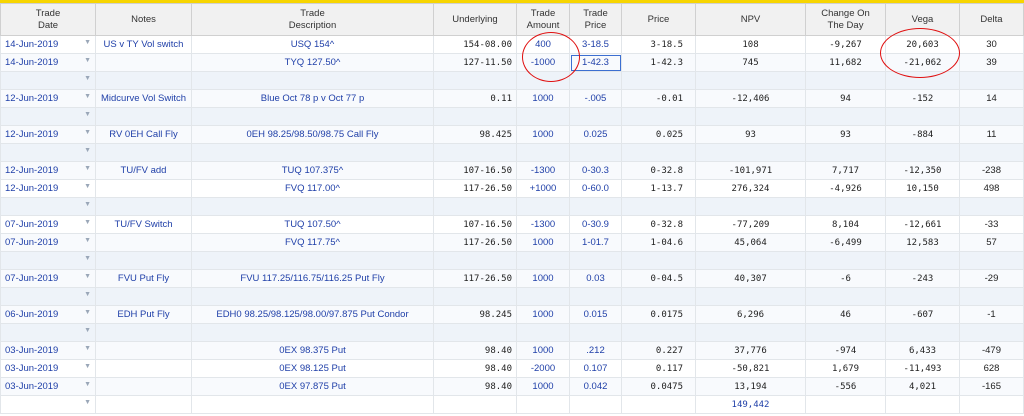 This screenshot has height=416, width=1024. What do you see at coordinates (543, 368) in the screenshot?
I see `trade-amount-cell: -2000` at bounding box center [543, 368].